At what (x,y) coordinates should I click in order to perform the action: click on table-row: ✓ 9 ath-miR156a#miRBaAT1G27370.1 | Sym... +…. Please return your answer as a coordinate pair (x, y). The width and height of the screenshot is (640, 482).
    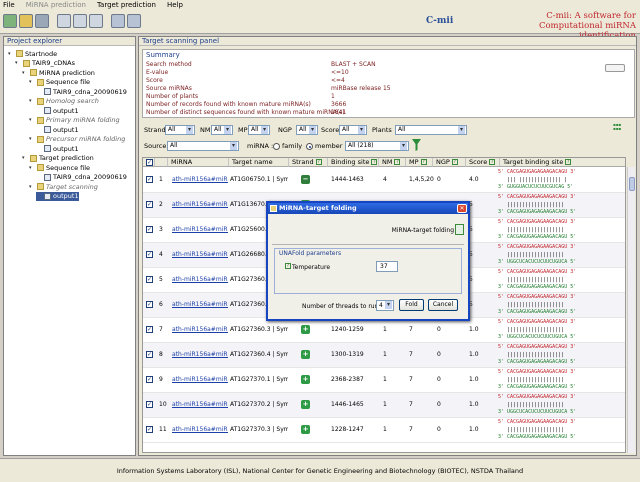
    Looking at the image, I should click on (384, 380).